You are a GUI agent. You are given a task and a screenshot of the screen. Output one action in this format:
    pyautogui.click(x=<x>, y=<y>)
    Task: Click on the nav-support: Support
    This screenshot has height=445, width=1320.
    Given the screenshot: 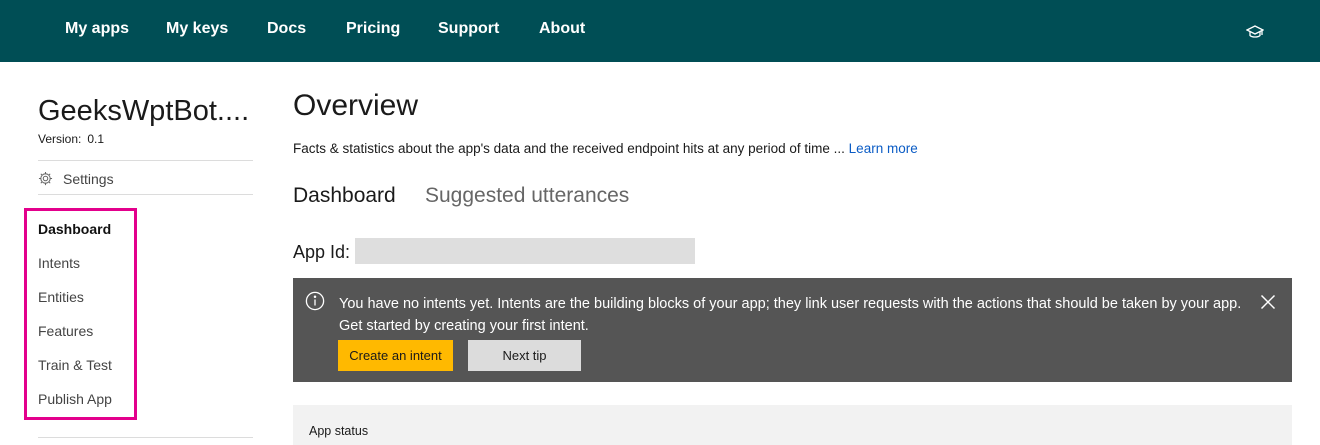 What is the action you would take?
    pyautogui.click(x=468, y=29)
    